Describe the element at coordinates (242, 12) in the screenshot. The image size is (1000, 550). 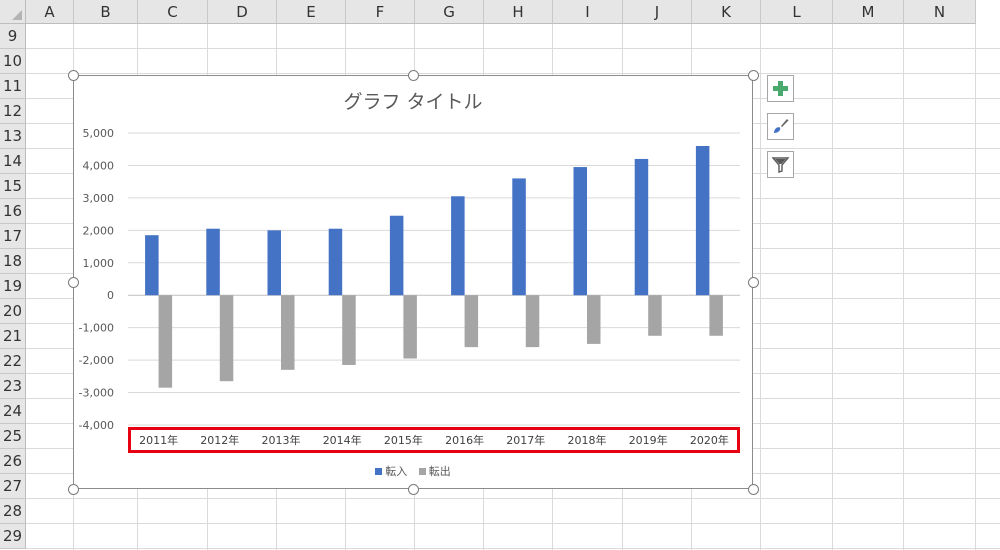
I see `column-header-d: D` at that location.